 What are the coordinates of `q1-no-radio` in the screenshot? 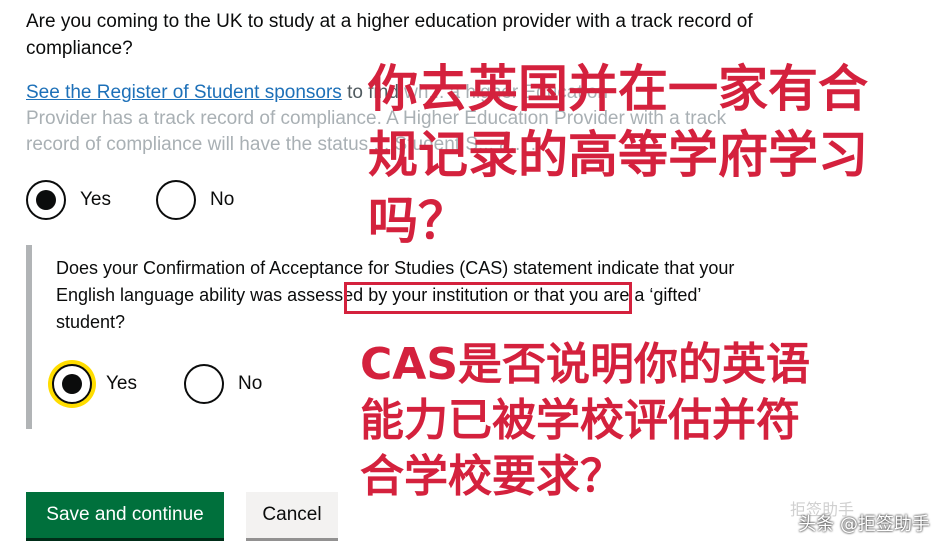 It's located at (176, 200).